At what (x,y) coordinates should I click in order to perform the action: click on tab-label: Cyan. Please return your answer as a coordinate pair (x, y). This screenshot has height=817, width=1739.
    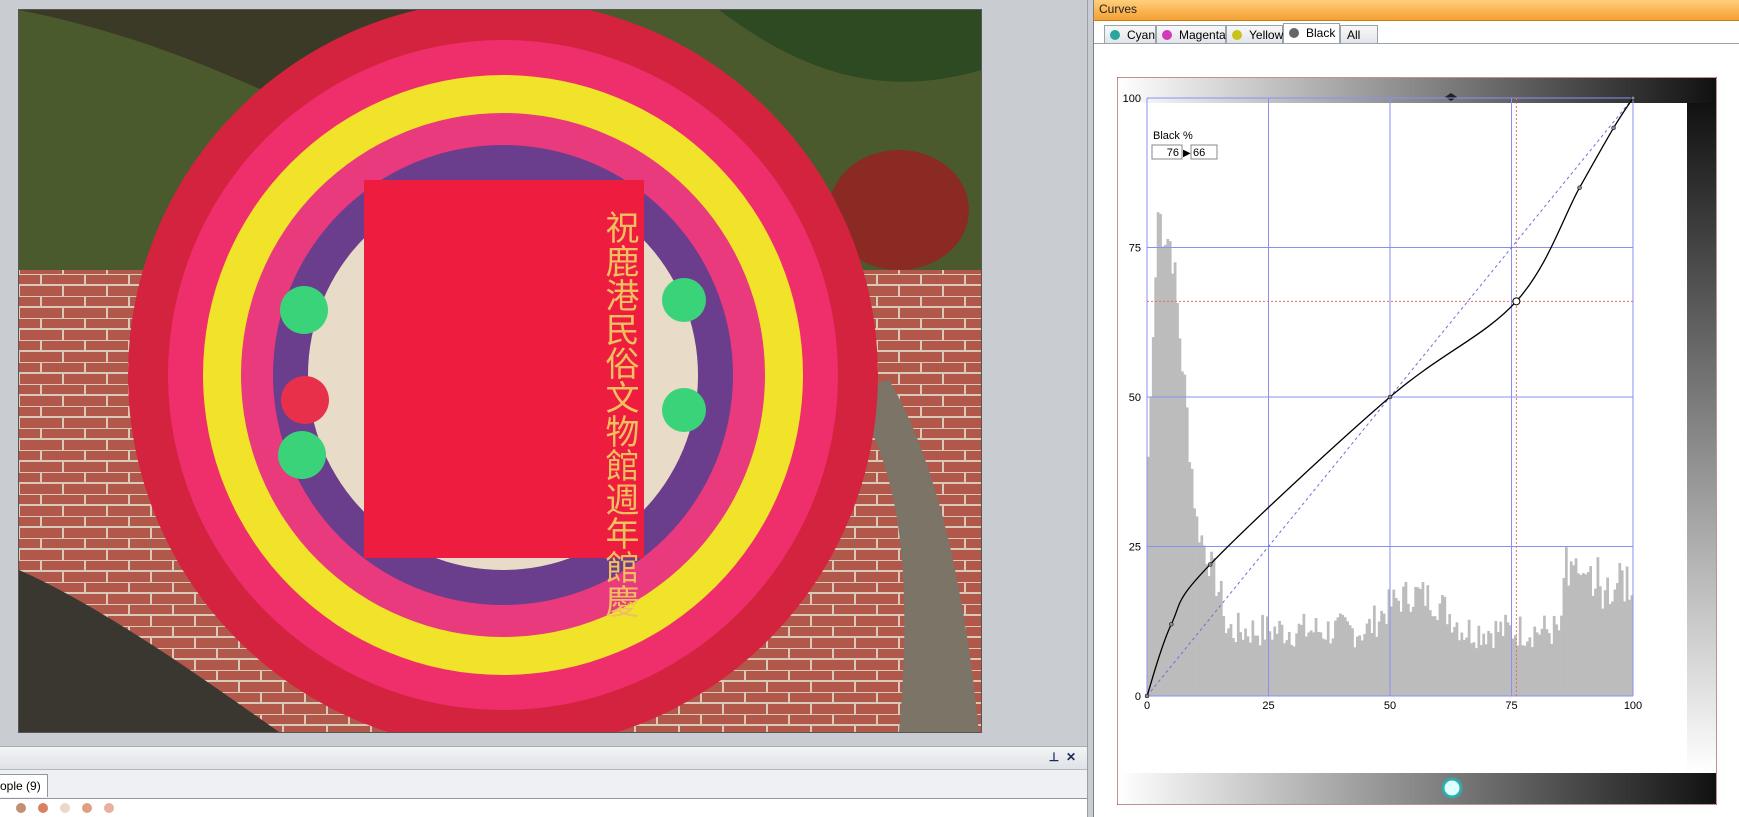
    Looking at the image, I should click on (1141, 35).